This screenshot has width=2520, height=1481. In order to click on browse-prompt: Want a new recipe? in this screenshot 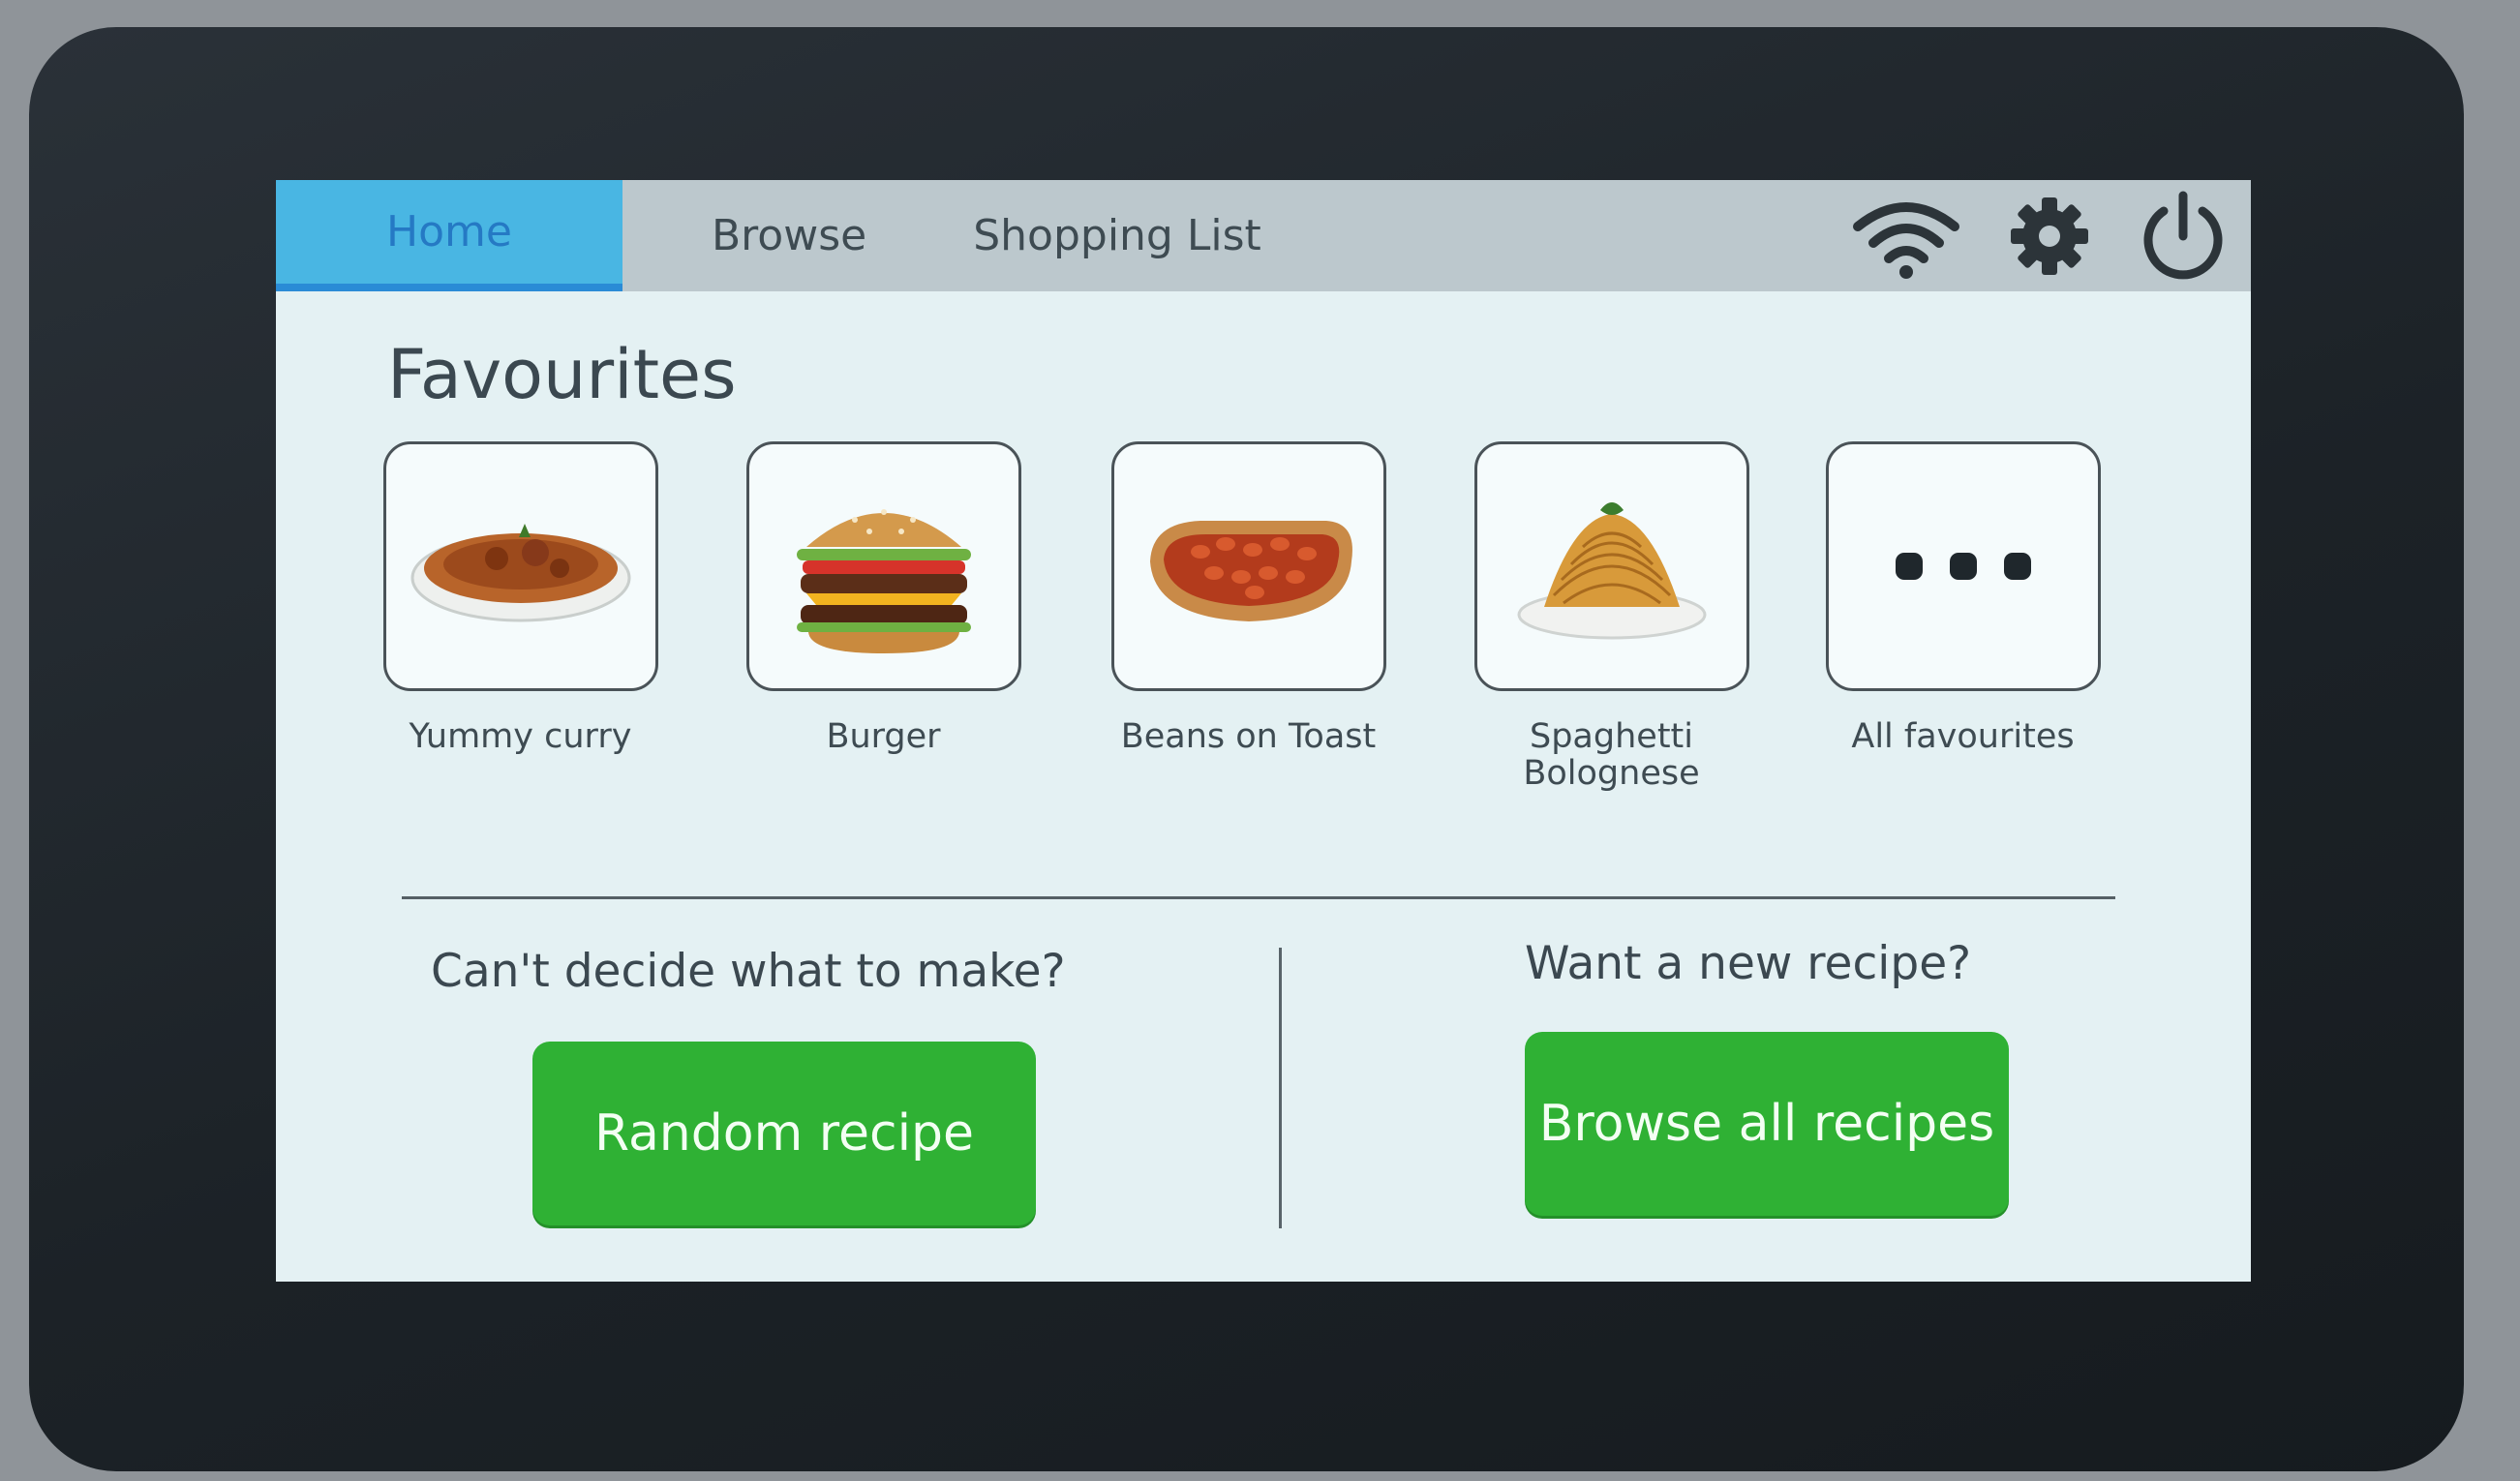, I will do `click(1749, 963)`.